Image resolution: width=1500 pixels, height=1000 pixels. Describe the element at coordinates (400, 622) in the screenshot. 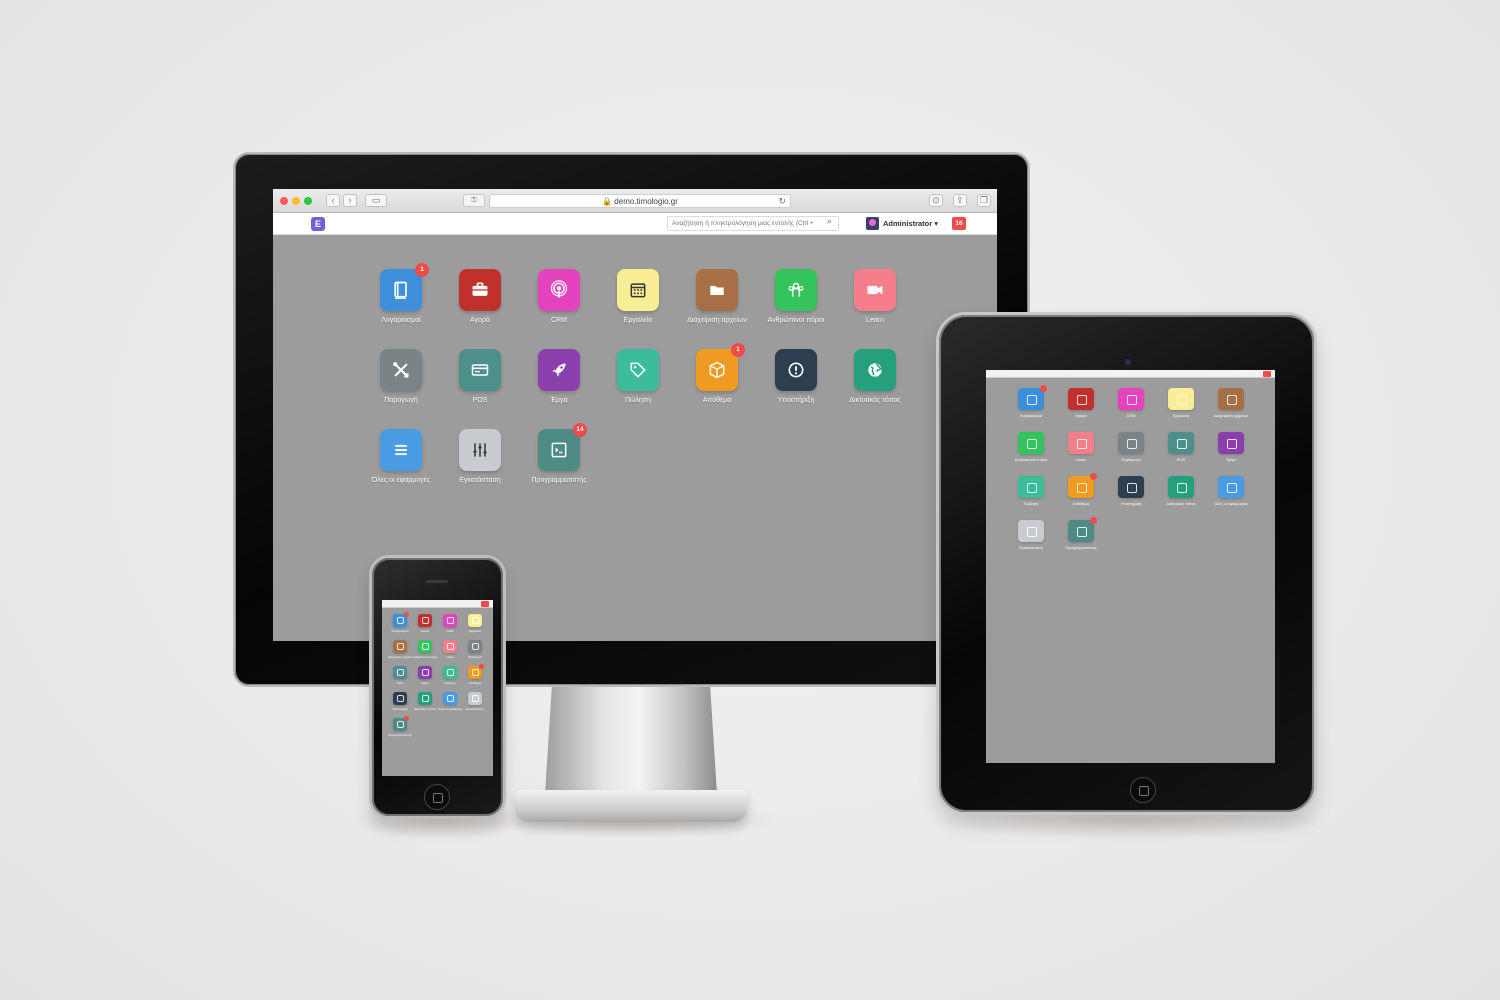

I see `phone-app-accounts: Λογαριασμοί` at that location.